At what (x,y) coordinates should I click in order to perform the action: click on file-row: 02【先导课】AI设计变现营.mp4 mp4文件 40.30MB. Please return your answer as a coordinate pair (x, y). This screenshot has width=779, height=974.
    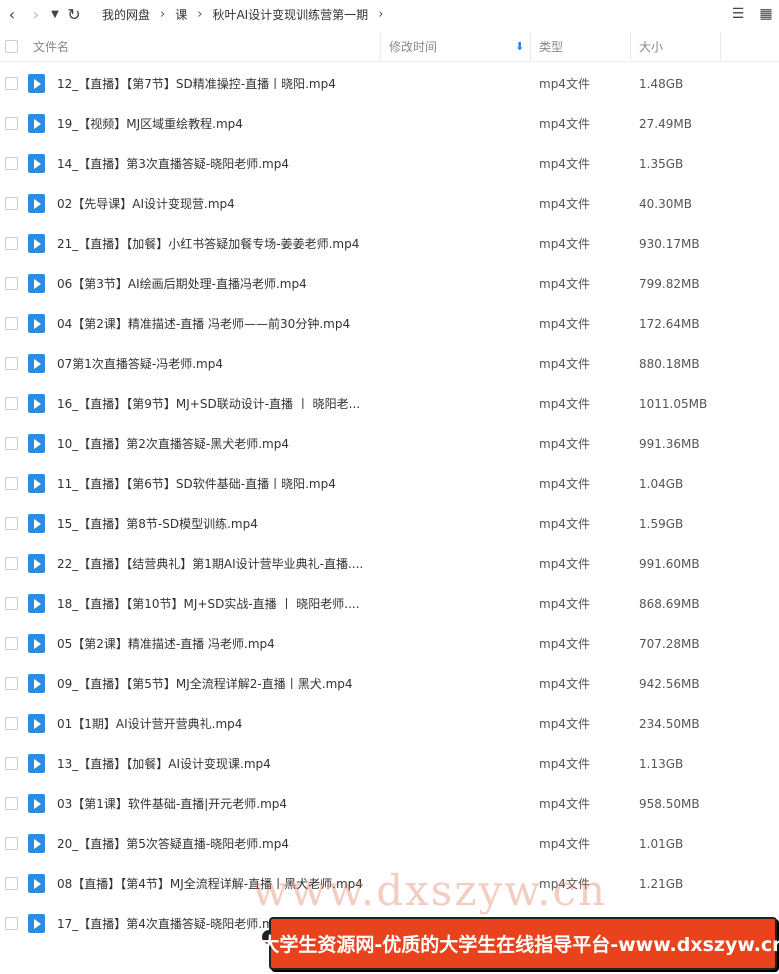
    Looking at the image, I should click on (389, 204).